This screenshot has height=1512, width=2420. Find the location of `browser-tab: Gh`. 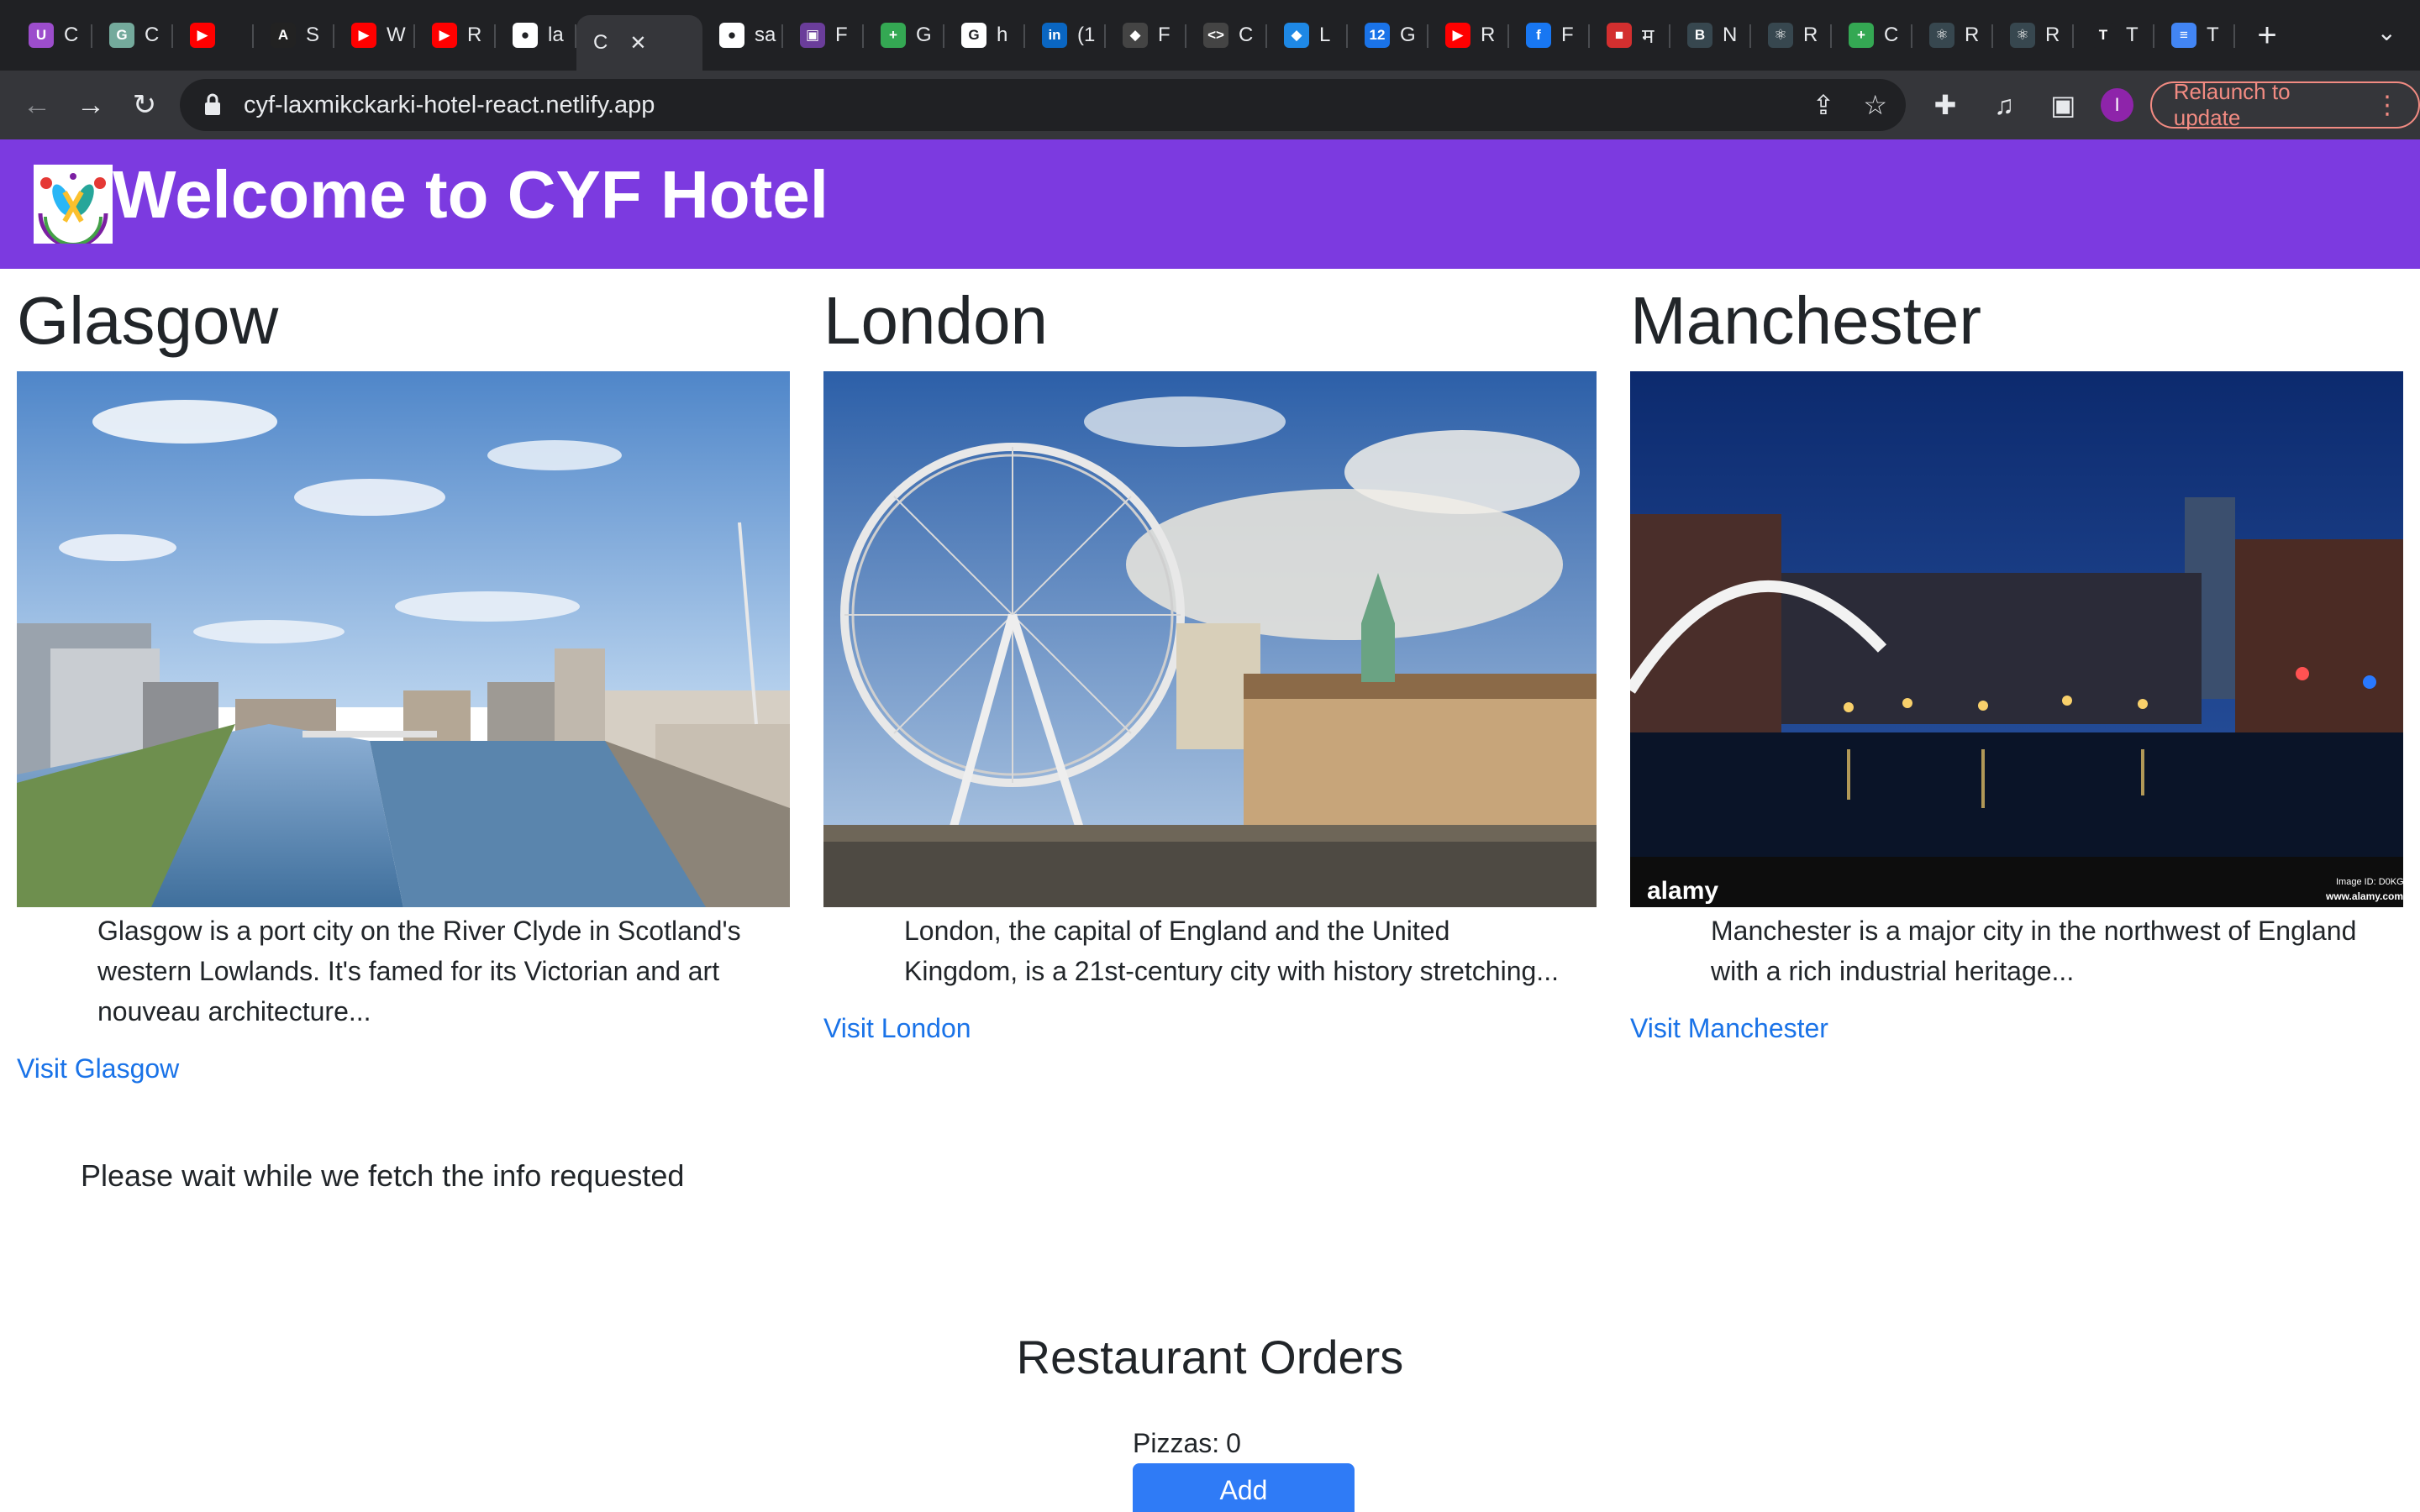

browser-tab: Gh is located at coordinates (985, 35).